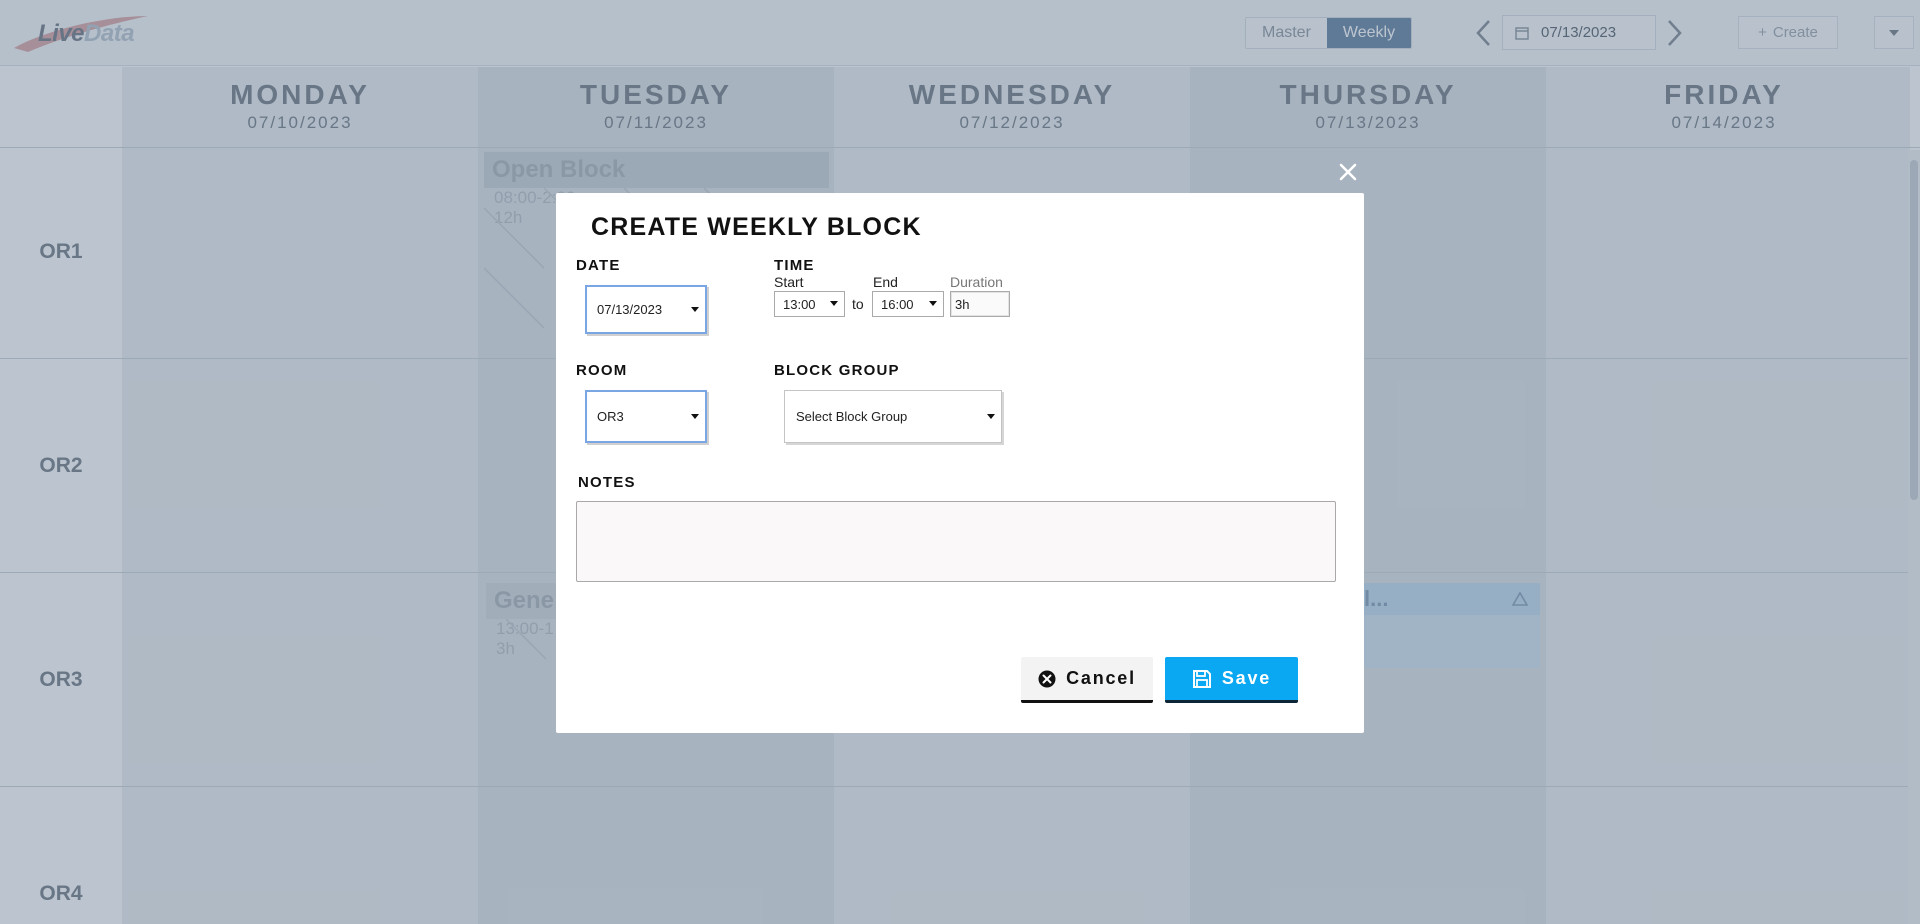 The width and height of the screenshot is (1920, 924). What do you see at coordinates (1246, 678) in the screenshot?
I see `save-button-label: Save` at bounding box center [1246, 678].